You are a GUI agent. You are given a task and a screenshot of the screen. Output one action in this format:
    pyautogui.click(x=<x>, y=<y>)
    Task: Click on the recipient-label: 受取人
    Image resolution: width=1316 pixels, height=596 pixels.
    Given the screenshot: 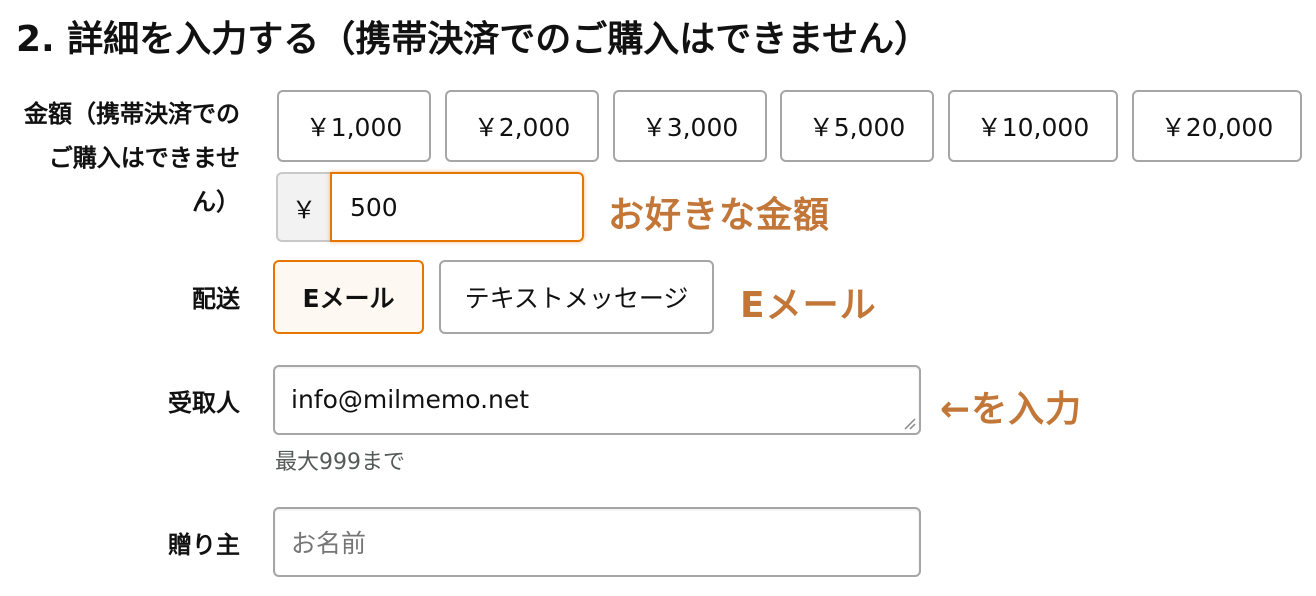 What is the action you would take?
    pyautogui.click(x=204, y=403)
    